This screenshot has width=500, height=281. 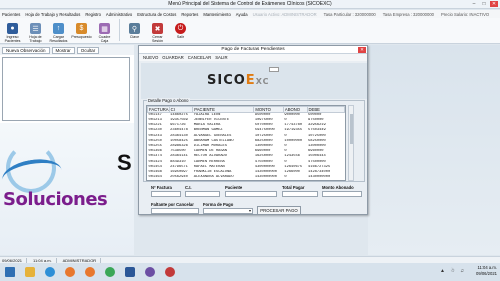 What do you see at coordinates (15, 260) in the screenshot?
I see `status-date: 09/06/2021` at bounding box center [15, 260].